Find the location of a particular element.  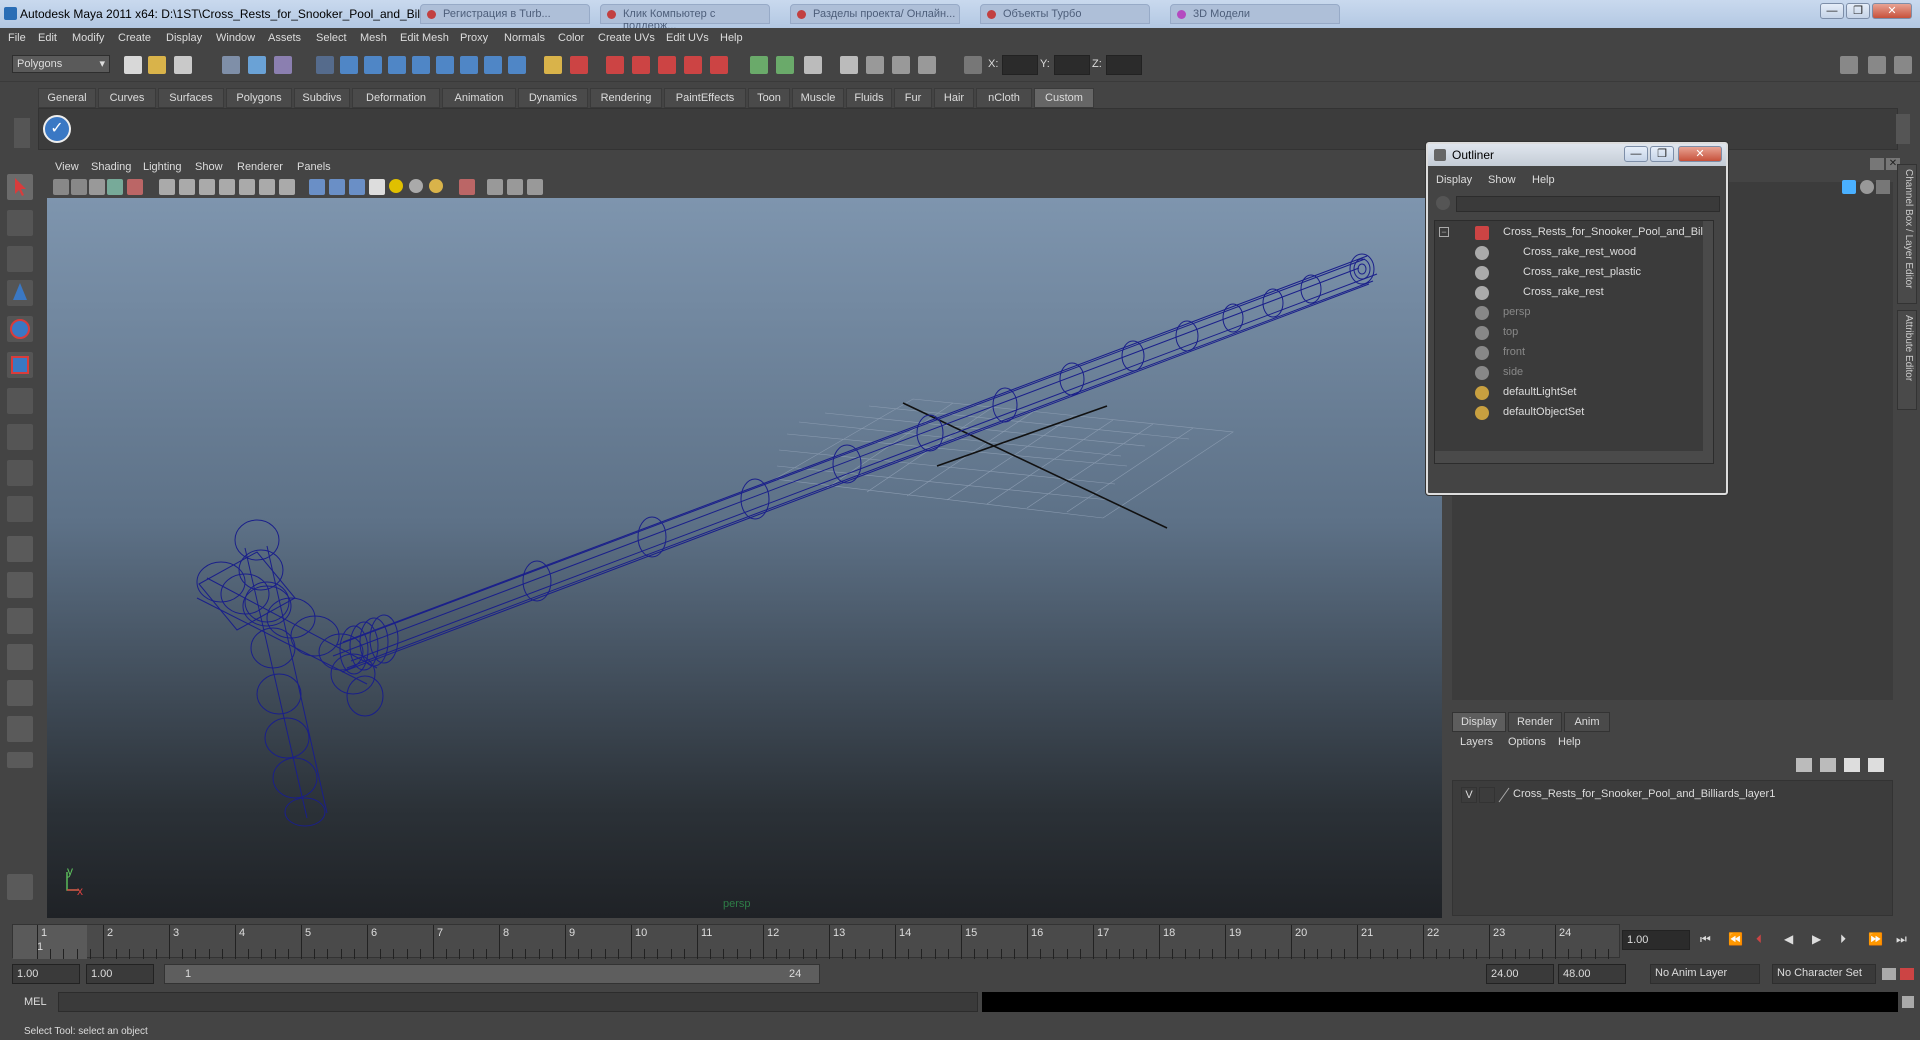

outliner-graph-layout-icon is located at coordinates (20, 729).